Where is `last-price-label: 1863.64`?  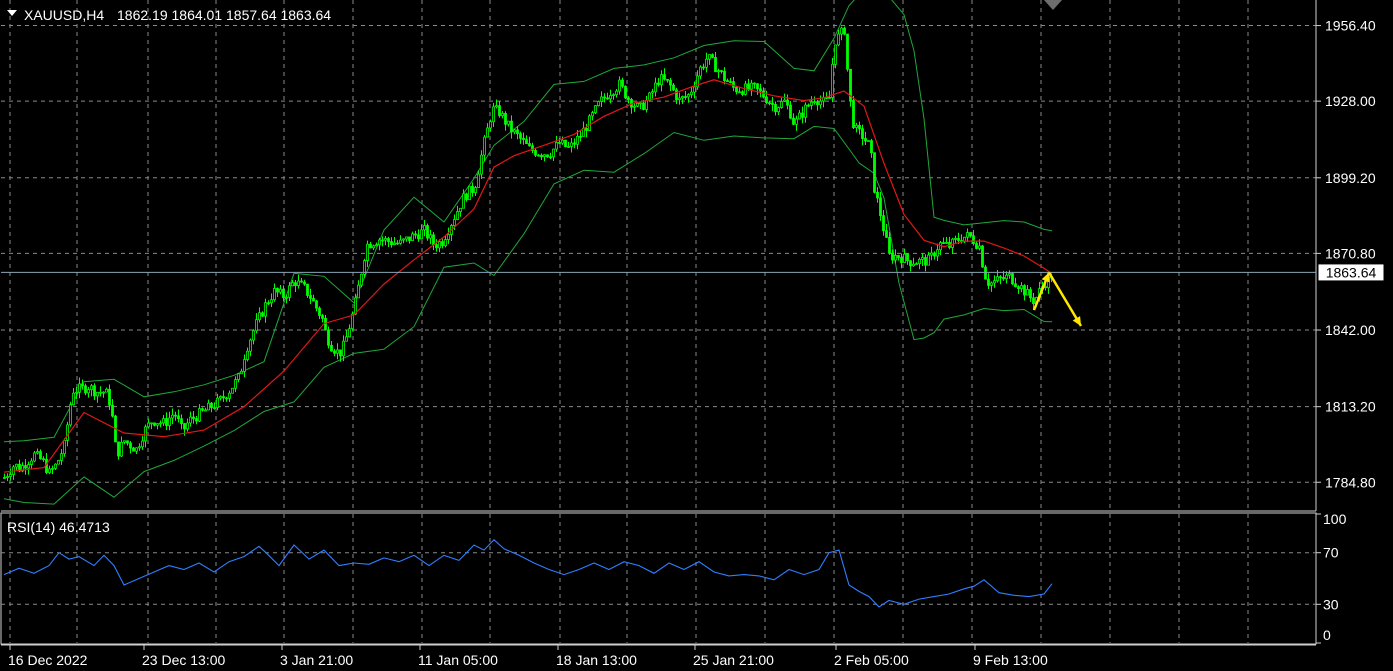
last-price-label: 1863.64 is located at coordinates (1351, 272).